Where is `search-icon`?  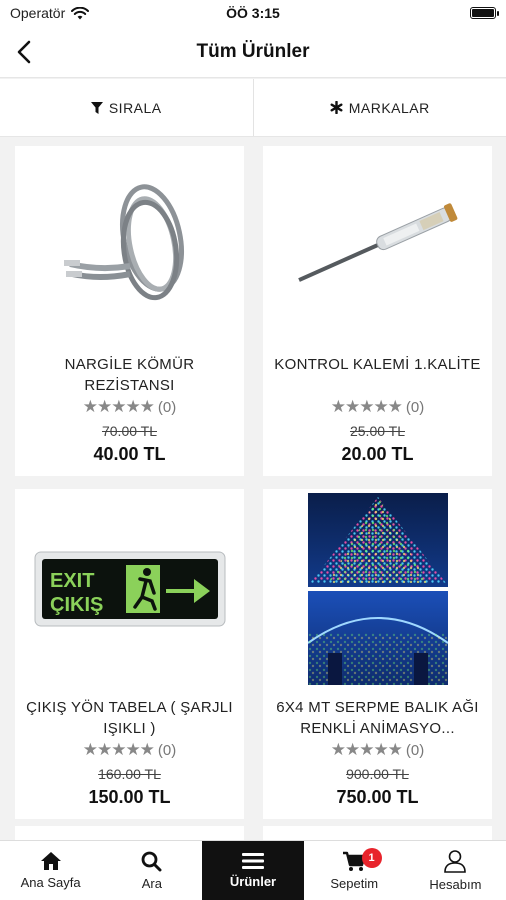
search-icon is located at coordinates (151, 861).